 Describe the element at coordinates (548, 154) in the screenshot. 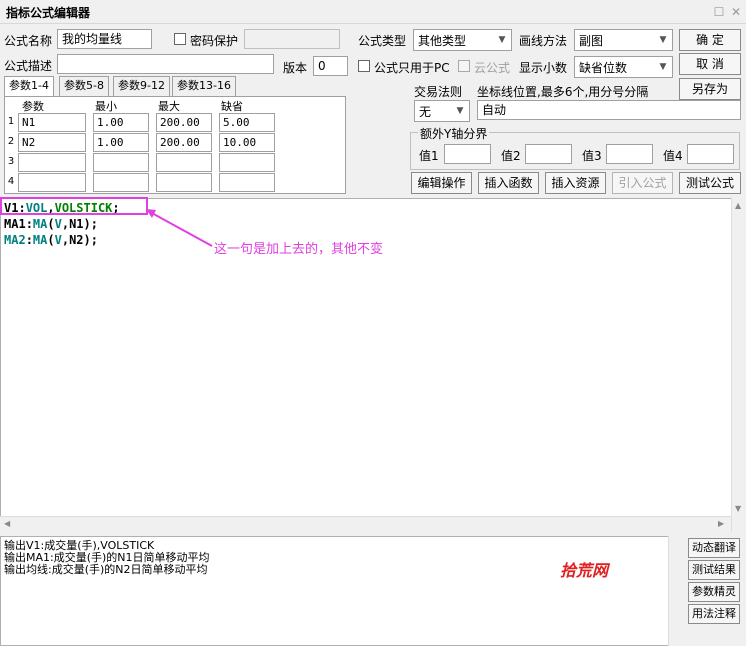

I see `y2-input` at that location.